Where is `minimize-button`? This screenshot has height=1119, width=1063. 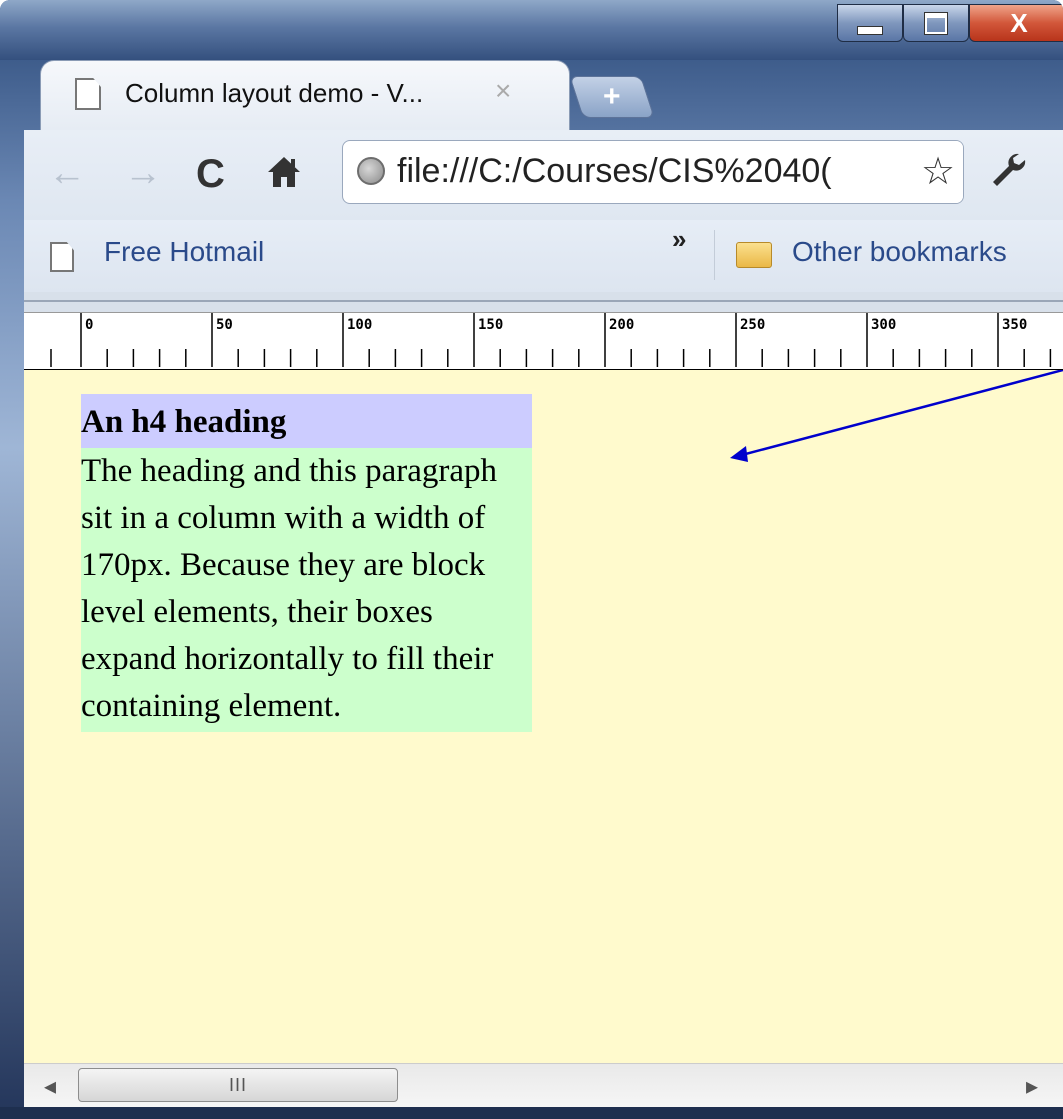
minimize-button is located at coordinates (870, 23).